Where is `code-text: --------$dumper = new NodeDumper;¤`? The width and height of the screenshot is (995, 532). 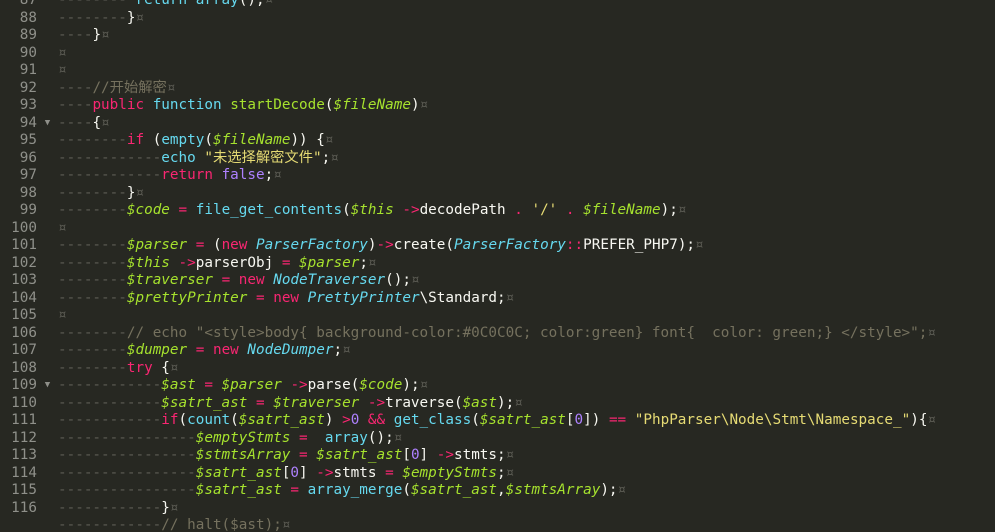 code-text: --------$dumper = new NodeDumper;¤ is located at coordinates (204, 351).